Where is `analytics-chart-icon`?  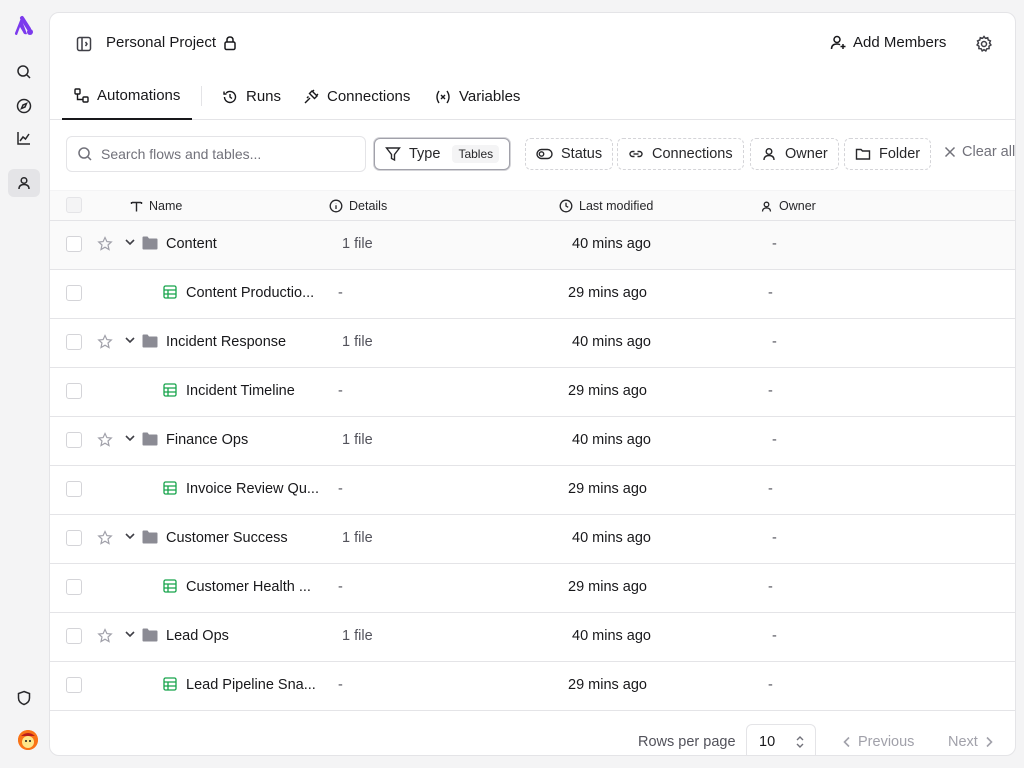
analytics-chart-icon is located at coordinates (24, 138).